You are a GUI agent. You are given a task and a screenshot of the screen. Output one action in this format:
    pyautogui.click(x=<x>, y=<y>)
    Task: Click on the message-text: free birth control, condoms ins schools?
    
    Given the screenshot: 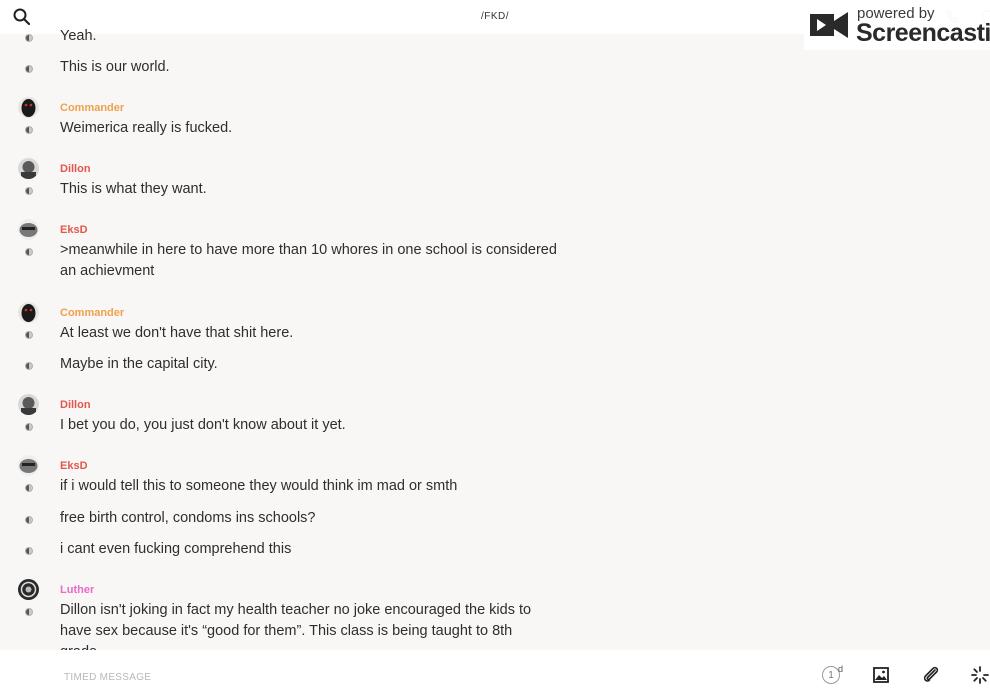 What is the action you would take?
    pyautogui.click(x=188, y=518)
    